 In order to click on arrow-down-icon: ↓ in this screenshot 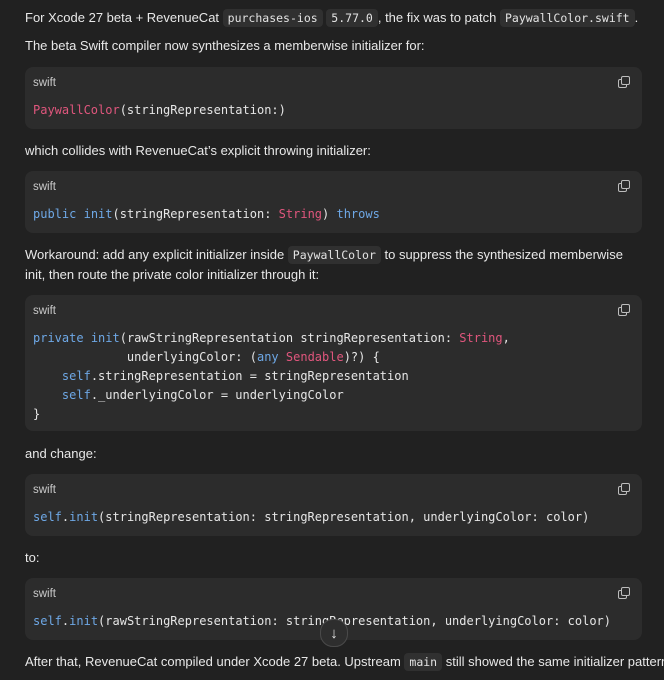, I will do `click(334, 633)`.